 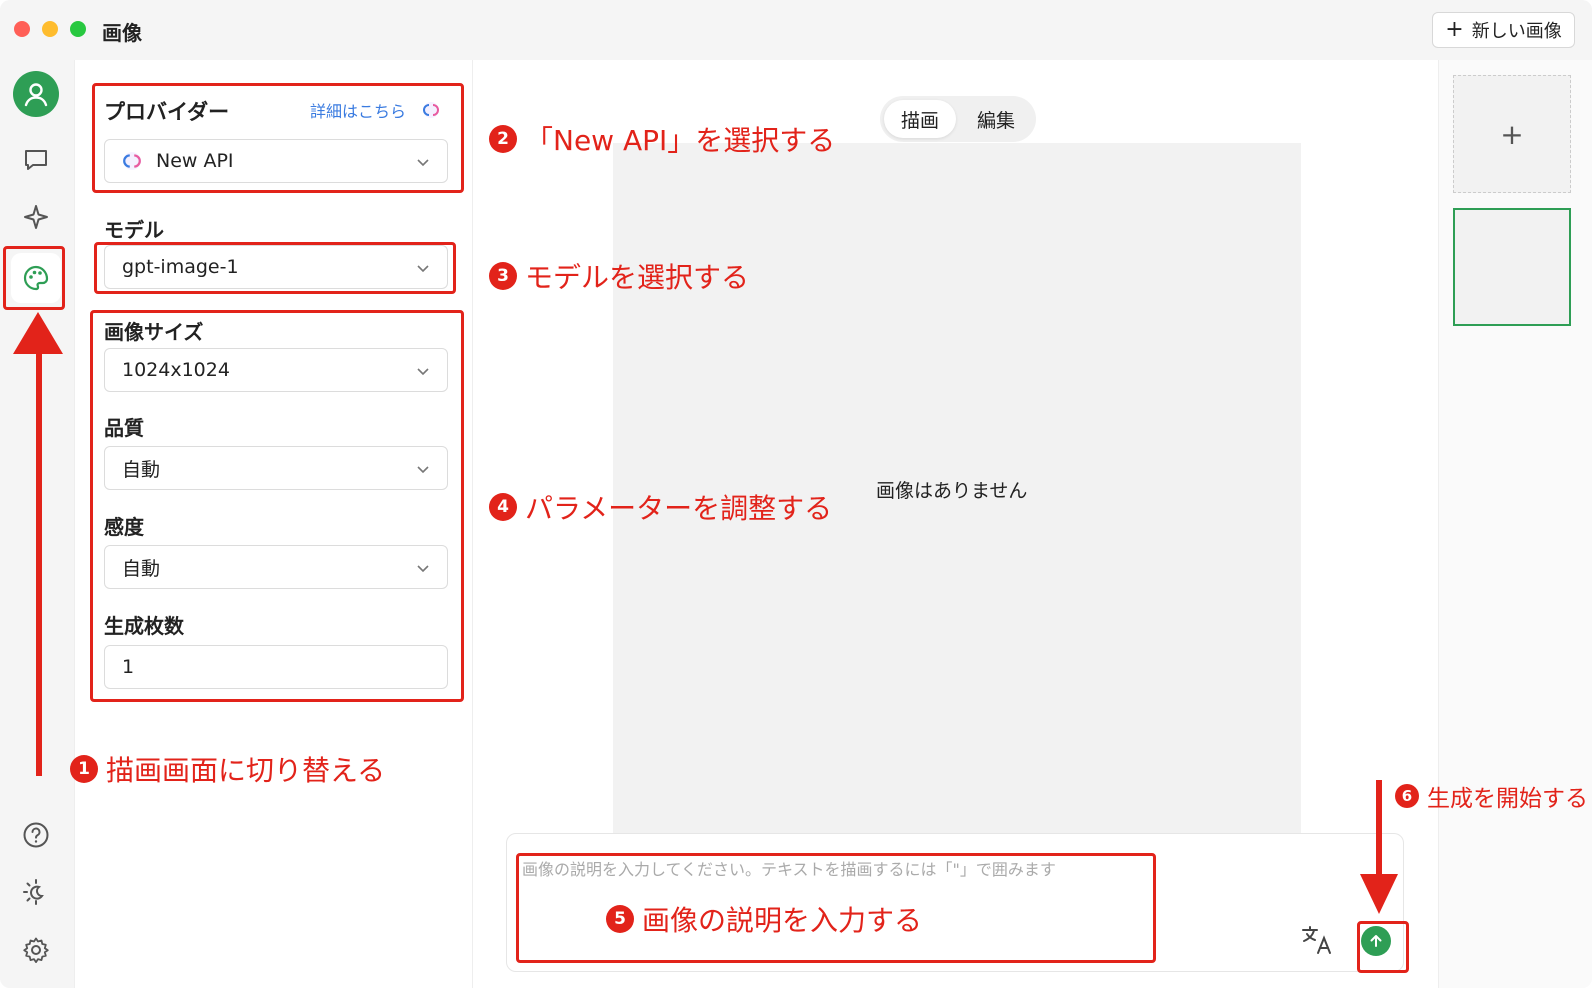 What do you see at coordinates (1317, 940) in the screenshot?
I see `translate-icon` at bounding box center [1317, 940].